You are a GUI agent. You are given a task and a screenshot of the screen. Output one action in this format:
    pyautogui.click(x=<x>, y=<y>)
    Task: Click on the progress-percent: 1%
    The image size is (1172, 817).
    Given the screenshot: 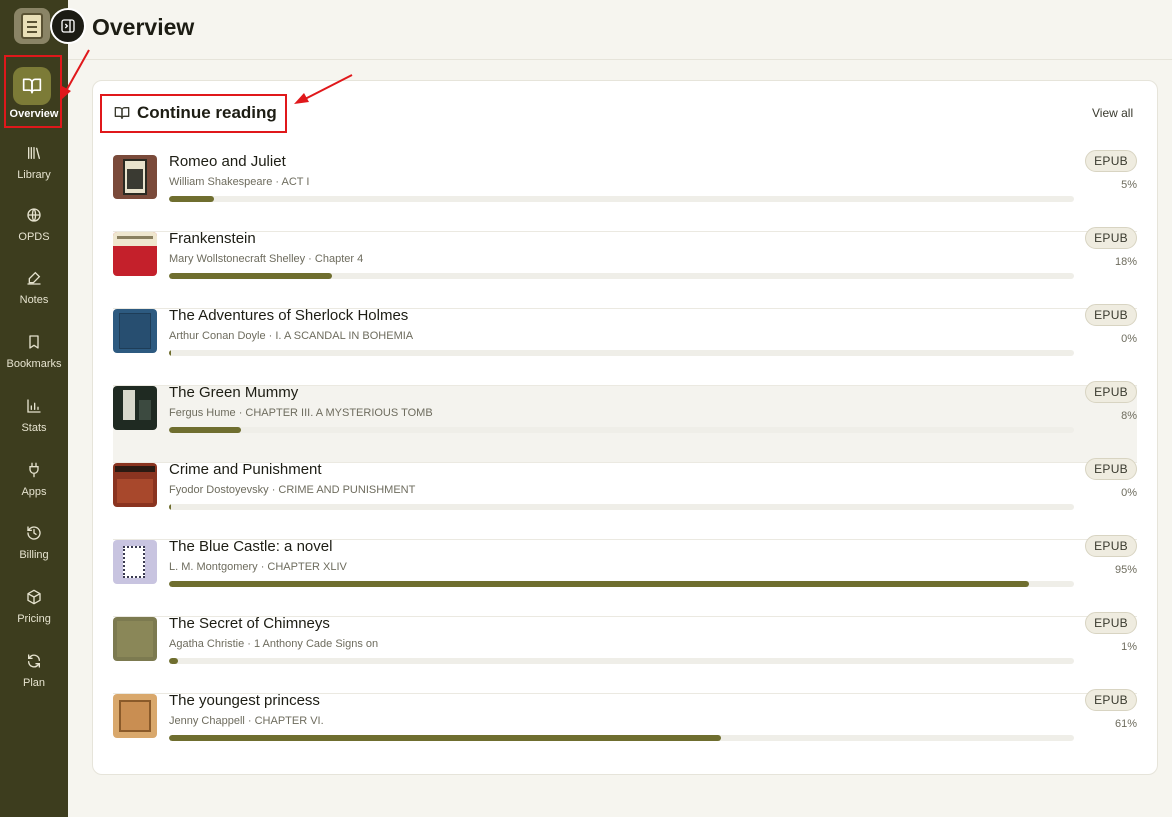 What is the action you would take?
    pyautogui.click(x=1129, y=647)
    